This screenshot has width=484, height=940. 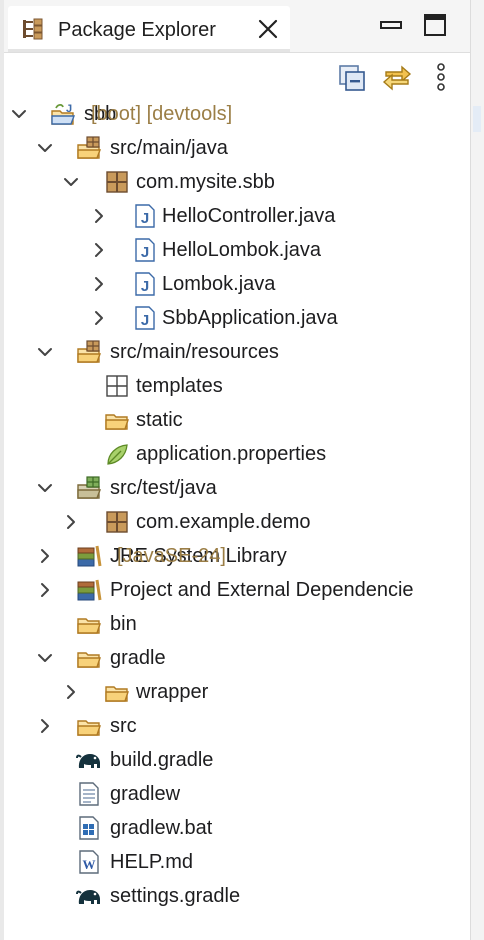 What do you see at coordinates (169, 148) in the screenshot?
I see `tree-item-label: src/main/java` at bounding box center [169, 148].